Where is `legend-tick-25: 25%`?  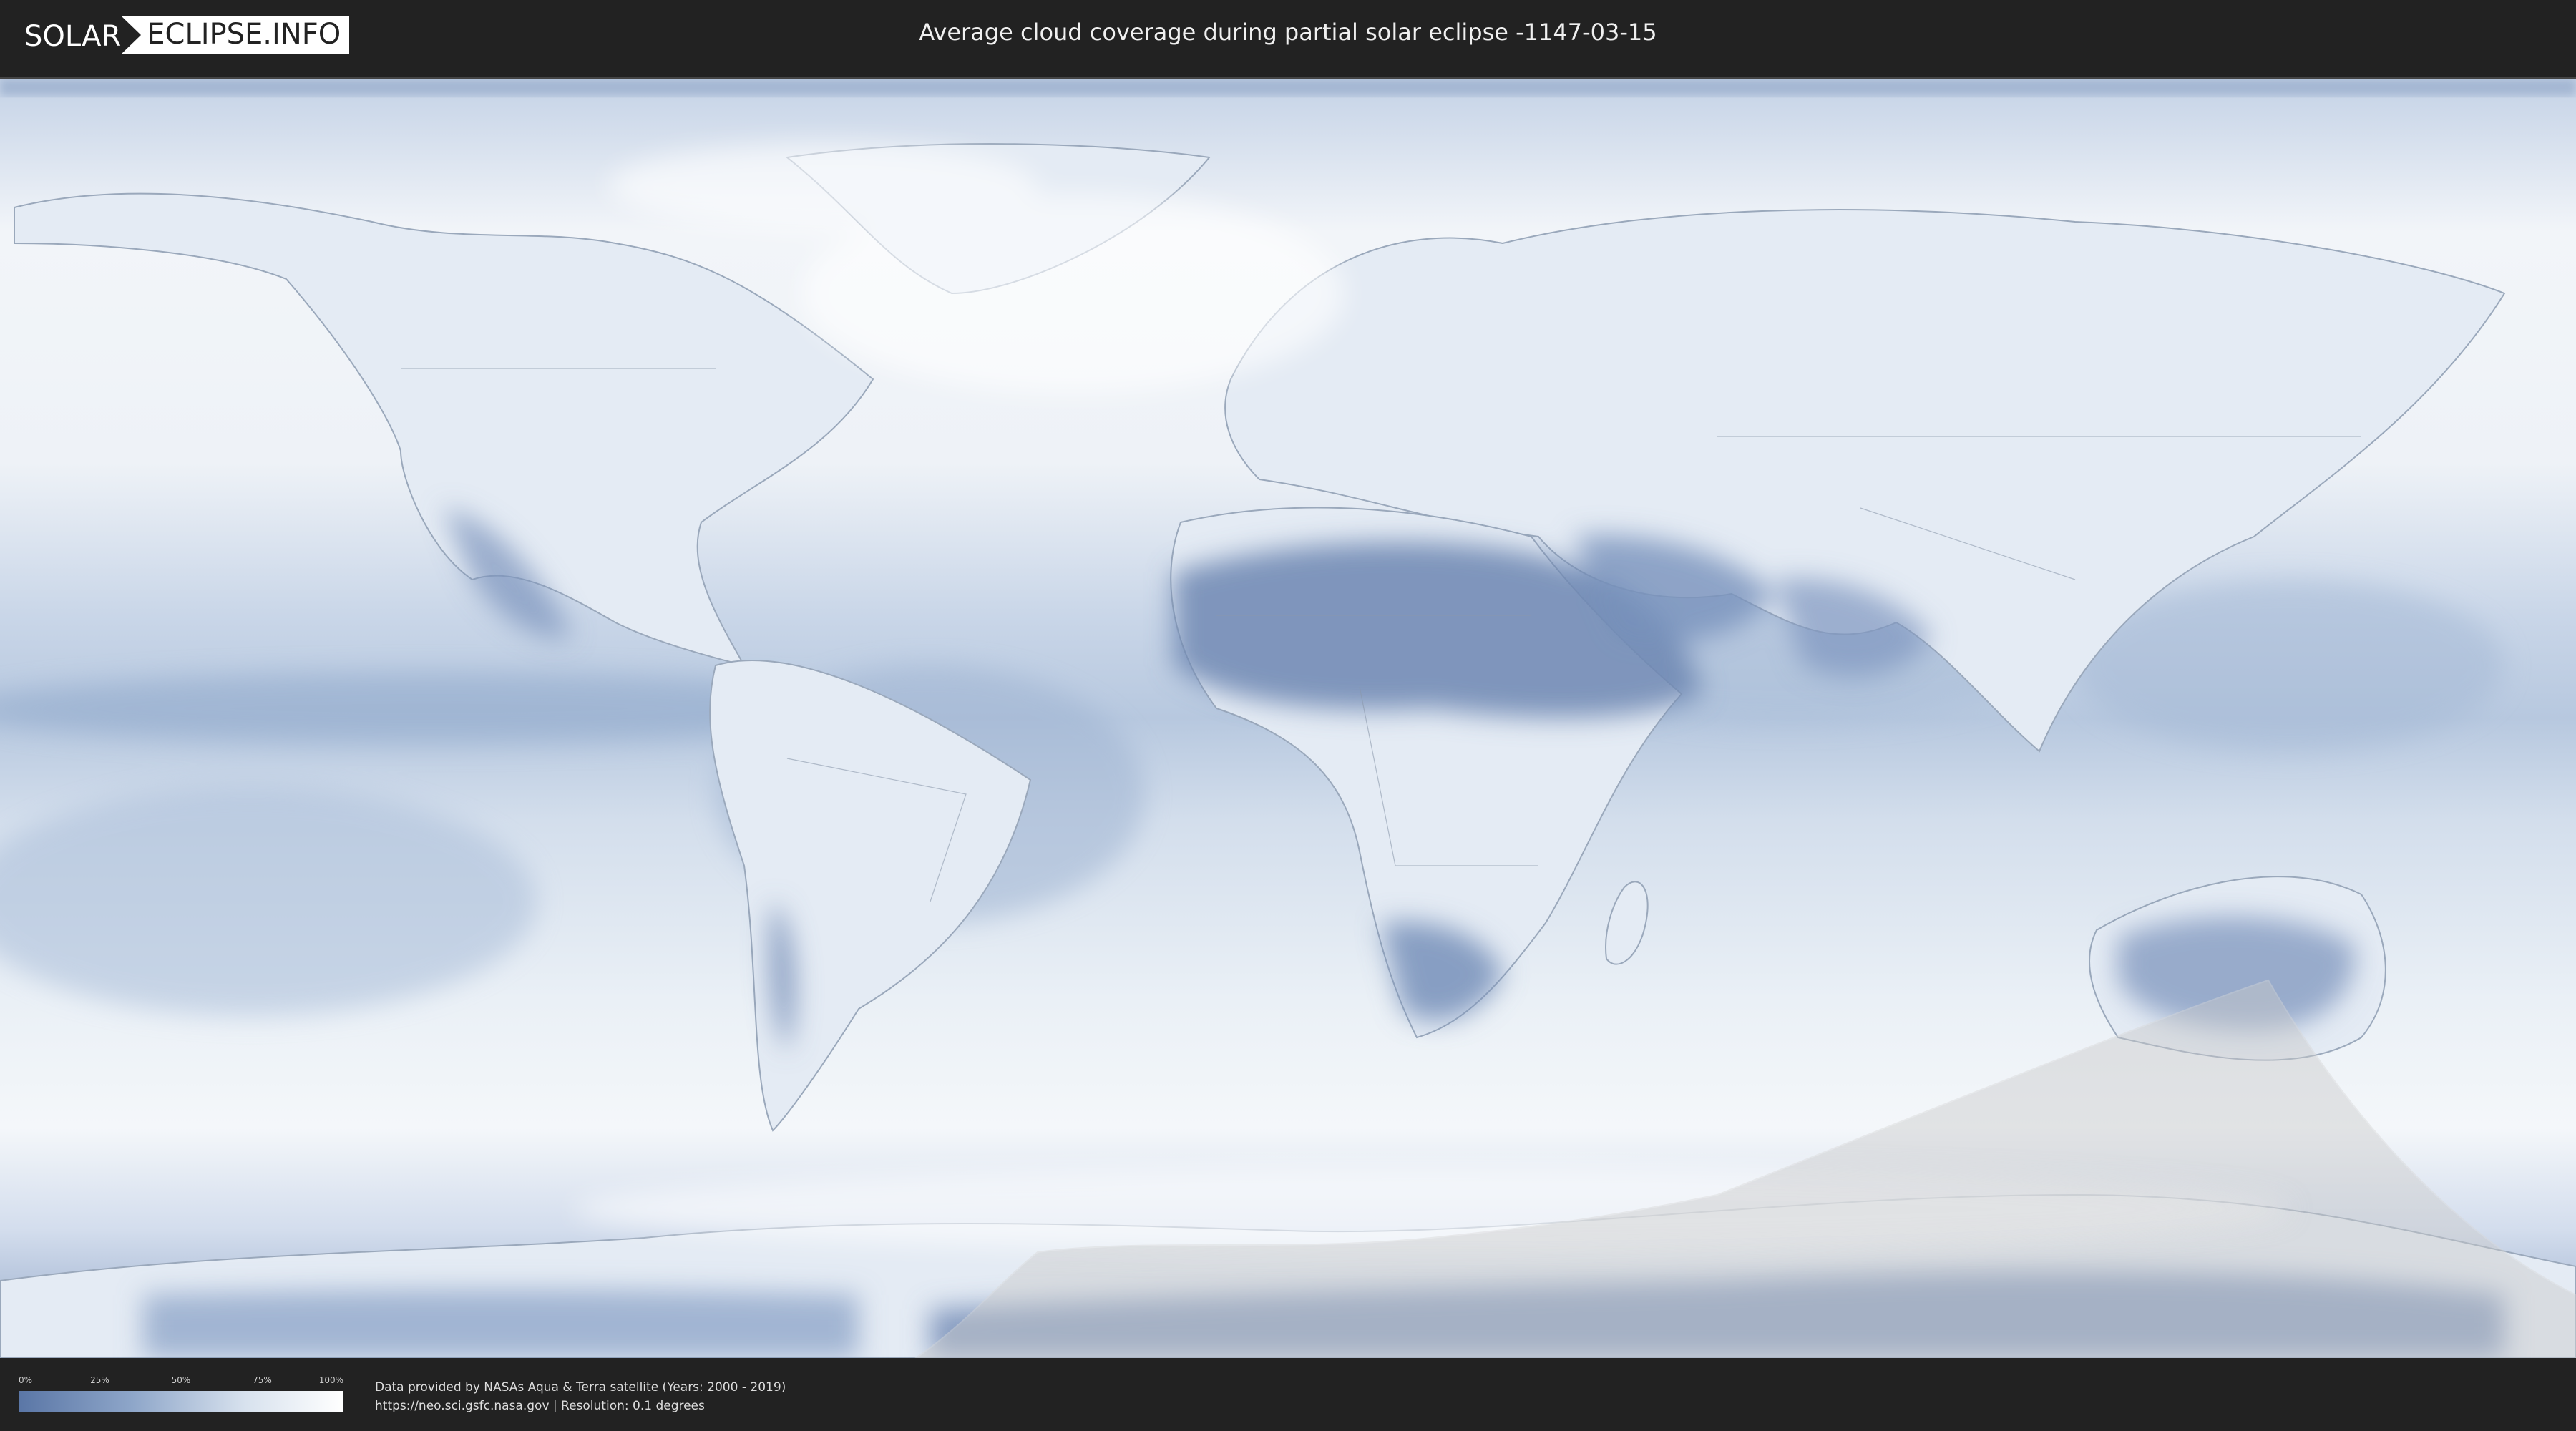
legend-tick-25: 25% is located at coordinates (100, 1380).